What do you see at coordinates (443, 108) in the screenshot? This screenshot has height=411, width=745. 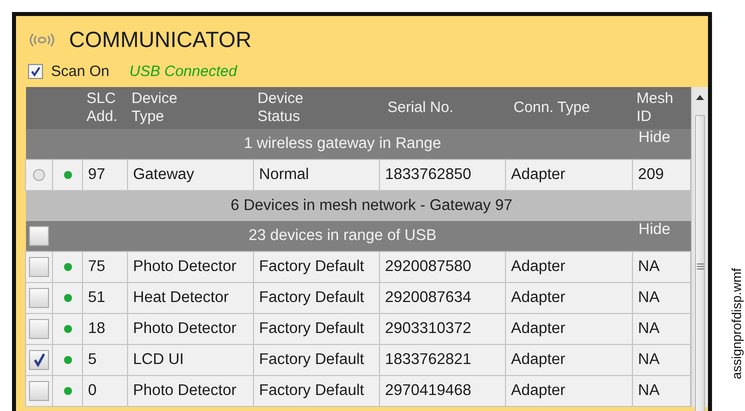 I see `column-header: Serial No.` at bounding box center [443, 108].